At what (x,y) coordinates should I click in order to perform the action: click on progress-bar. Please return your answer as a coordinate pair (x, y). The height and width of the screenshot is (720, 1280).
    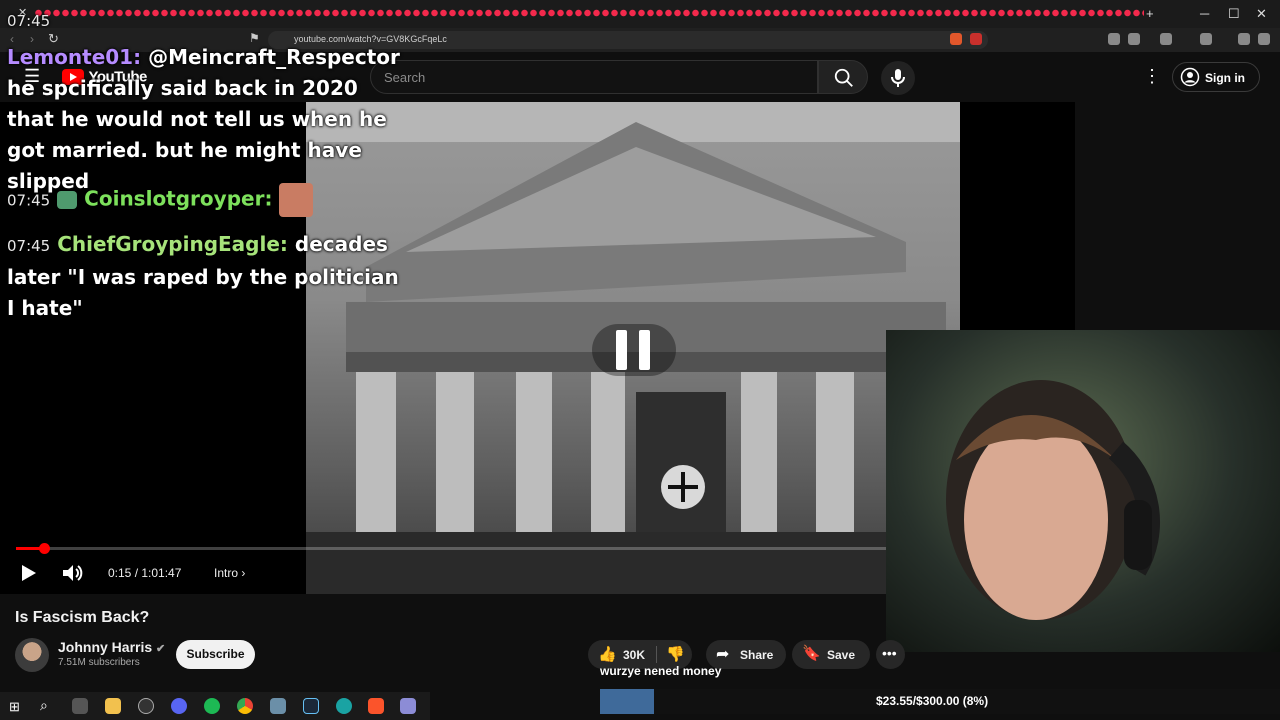
    Looking at the image, I should click on (456, 548).